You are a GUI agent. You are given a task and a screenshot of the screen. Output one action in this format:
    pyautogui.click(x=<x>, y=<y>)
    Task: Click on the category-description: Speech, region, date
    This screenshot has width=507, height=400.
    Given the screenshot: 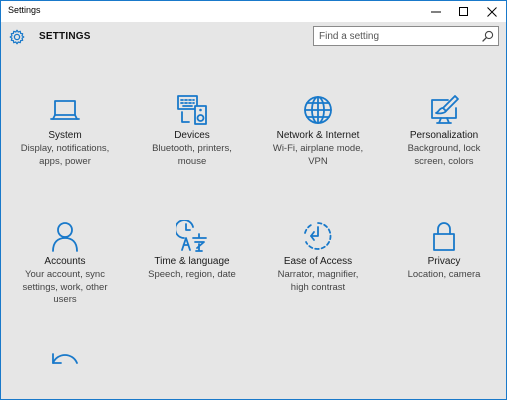 What is the action you would take?
    pyautogui.click(x=192, y=274)
    